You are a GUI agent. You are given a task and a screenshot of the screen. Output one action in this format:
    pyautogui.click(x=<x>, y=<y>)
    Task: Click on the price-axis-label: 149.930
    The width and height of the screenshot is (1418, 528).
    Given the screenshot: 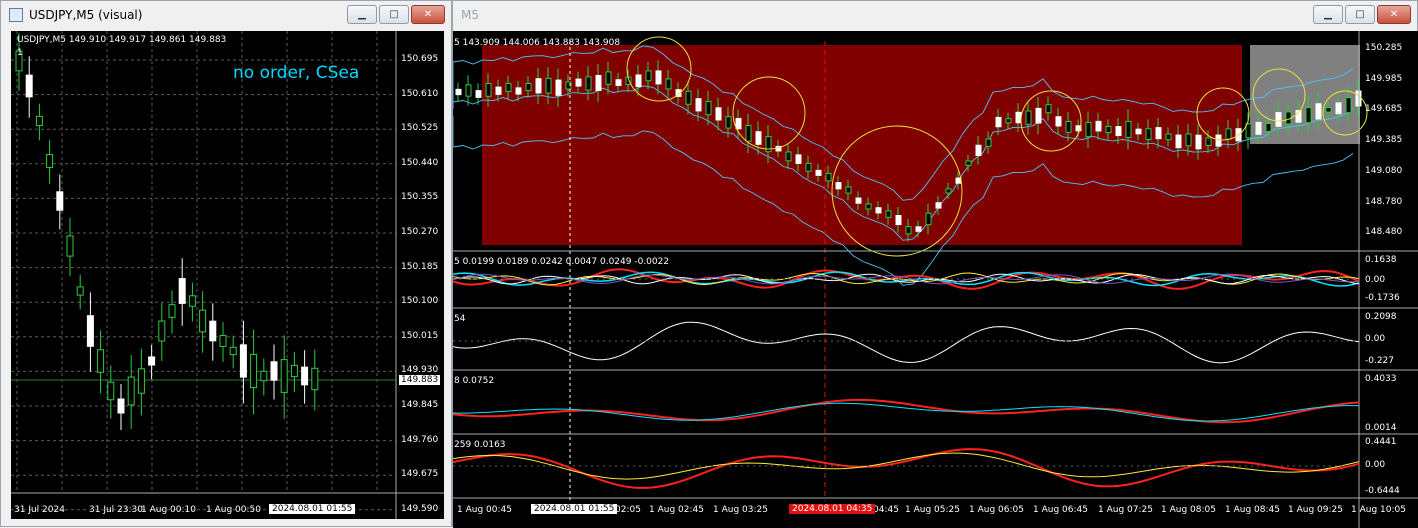 What is the action you would take?
    pyautogui.click(x=420, y=370)
    